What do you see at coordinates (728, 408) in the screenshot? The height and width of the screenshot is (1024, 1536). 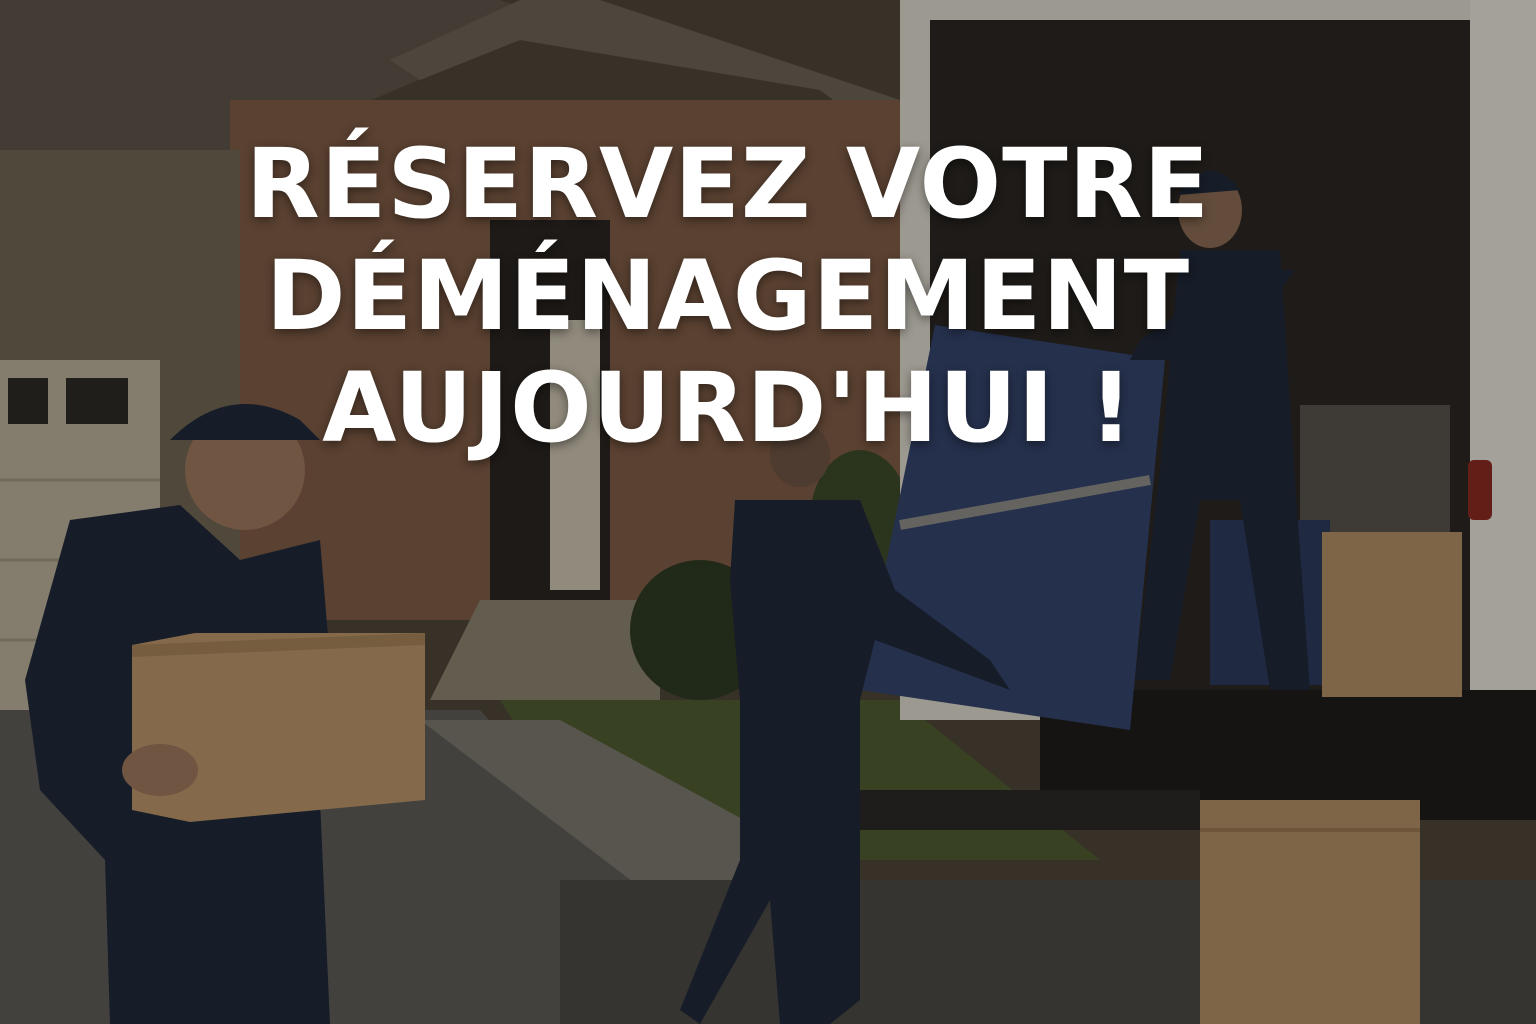 I see `headline-line-3: AUJOURD'HUI !` at bounding box center [728, 408].